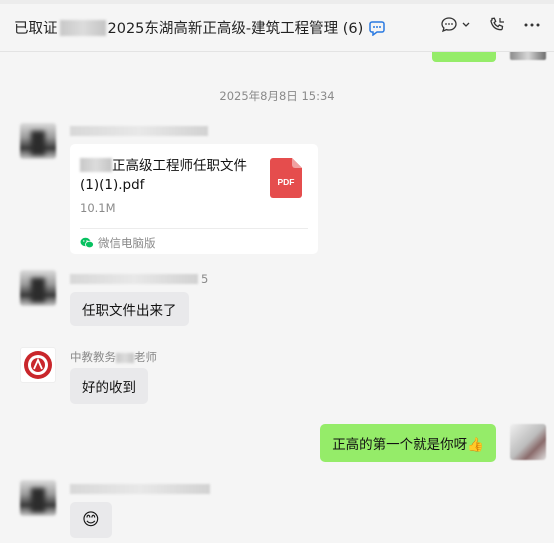 Image resolution: width=554 pixels, height=543 pixels. What do you see at coordinates (497, 25) in the screenshot?
I see `phone-icon` at bounding box center [497, 25].